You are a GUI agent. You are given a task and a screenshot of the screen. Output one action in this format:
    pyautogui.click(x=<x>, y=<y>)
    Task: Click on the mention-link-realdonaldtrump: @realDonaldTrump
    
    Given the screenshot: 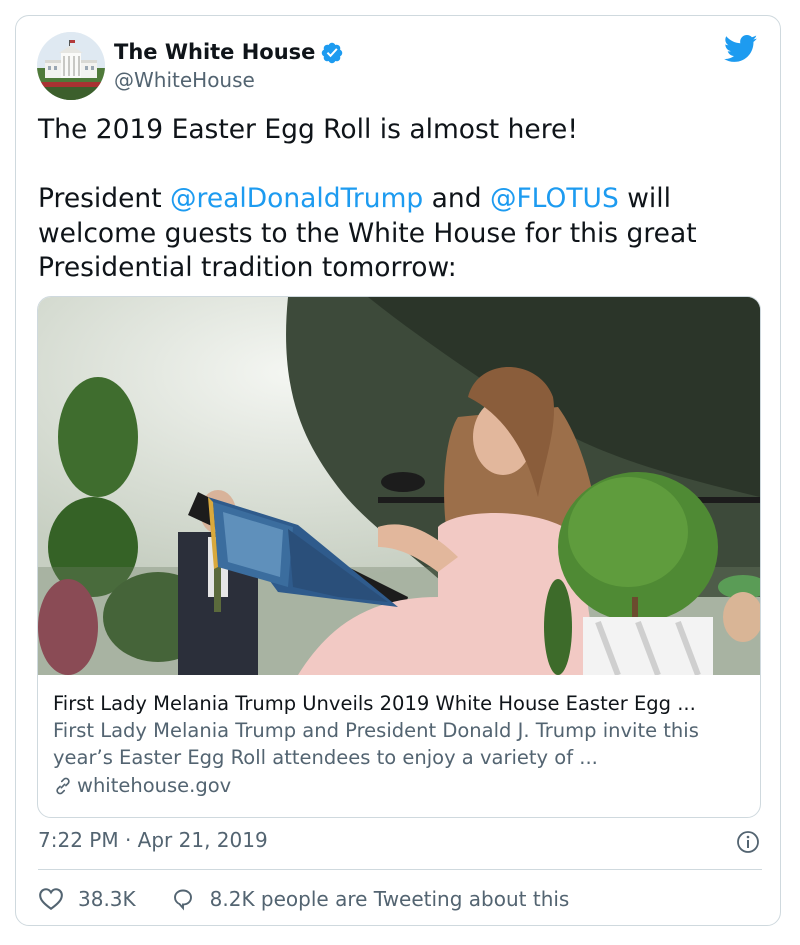 What is the action you would take?
    pyautogui.click(x=296, y=198)
    